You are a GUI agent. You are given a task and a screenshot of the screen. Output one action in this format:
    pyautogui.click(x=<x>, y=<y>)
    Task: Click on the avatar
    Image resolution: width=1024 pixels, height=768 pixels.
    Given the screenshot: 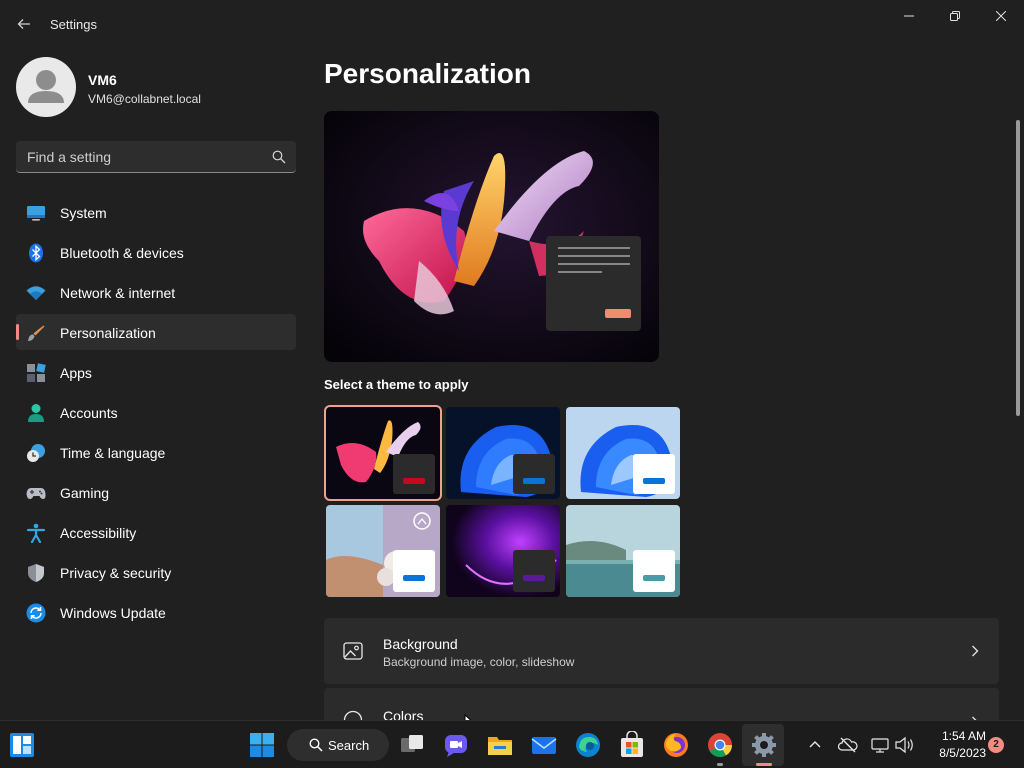 What is the action you would take?
    pyautogui.click(x=46, y=87)
    